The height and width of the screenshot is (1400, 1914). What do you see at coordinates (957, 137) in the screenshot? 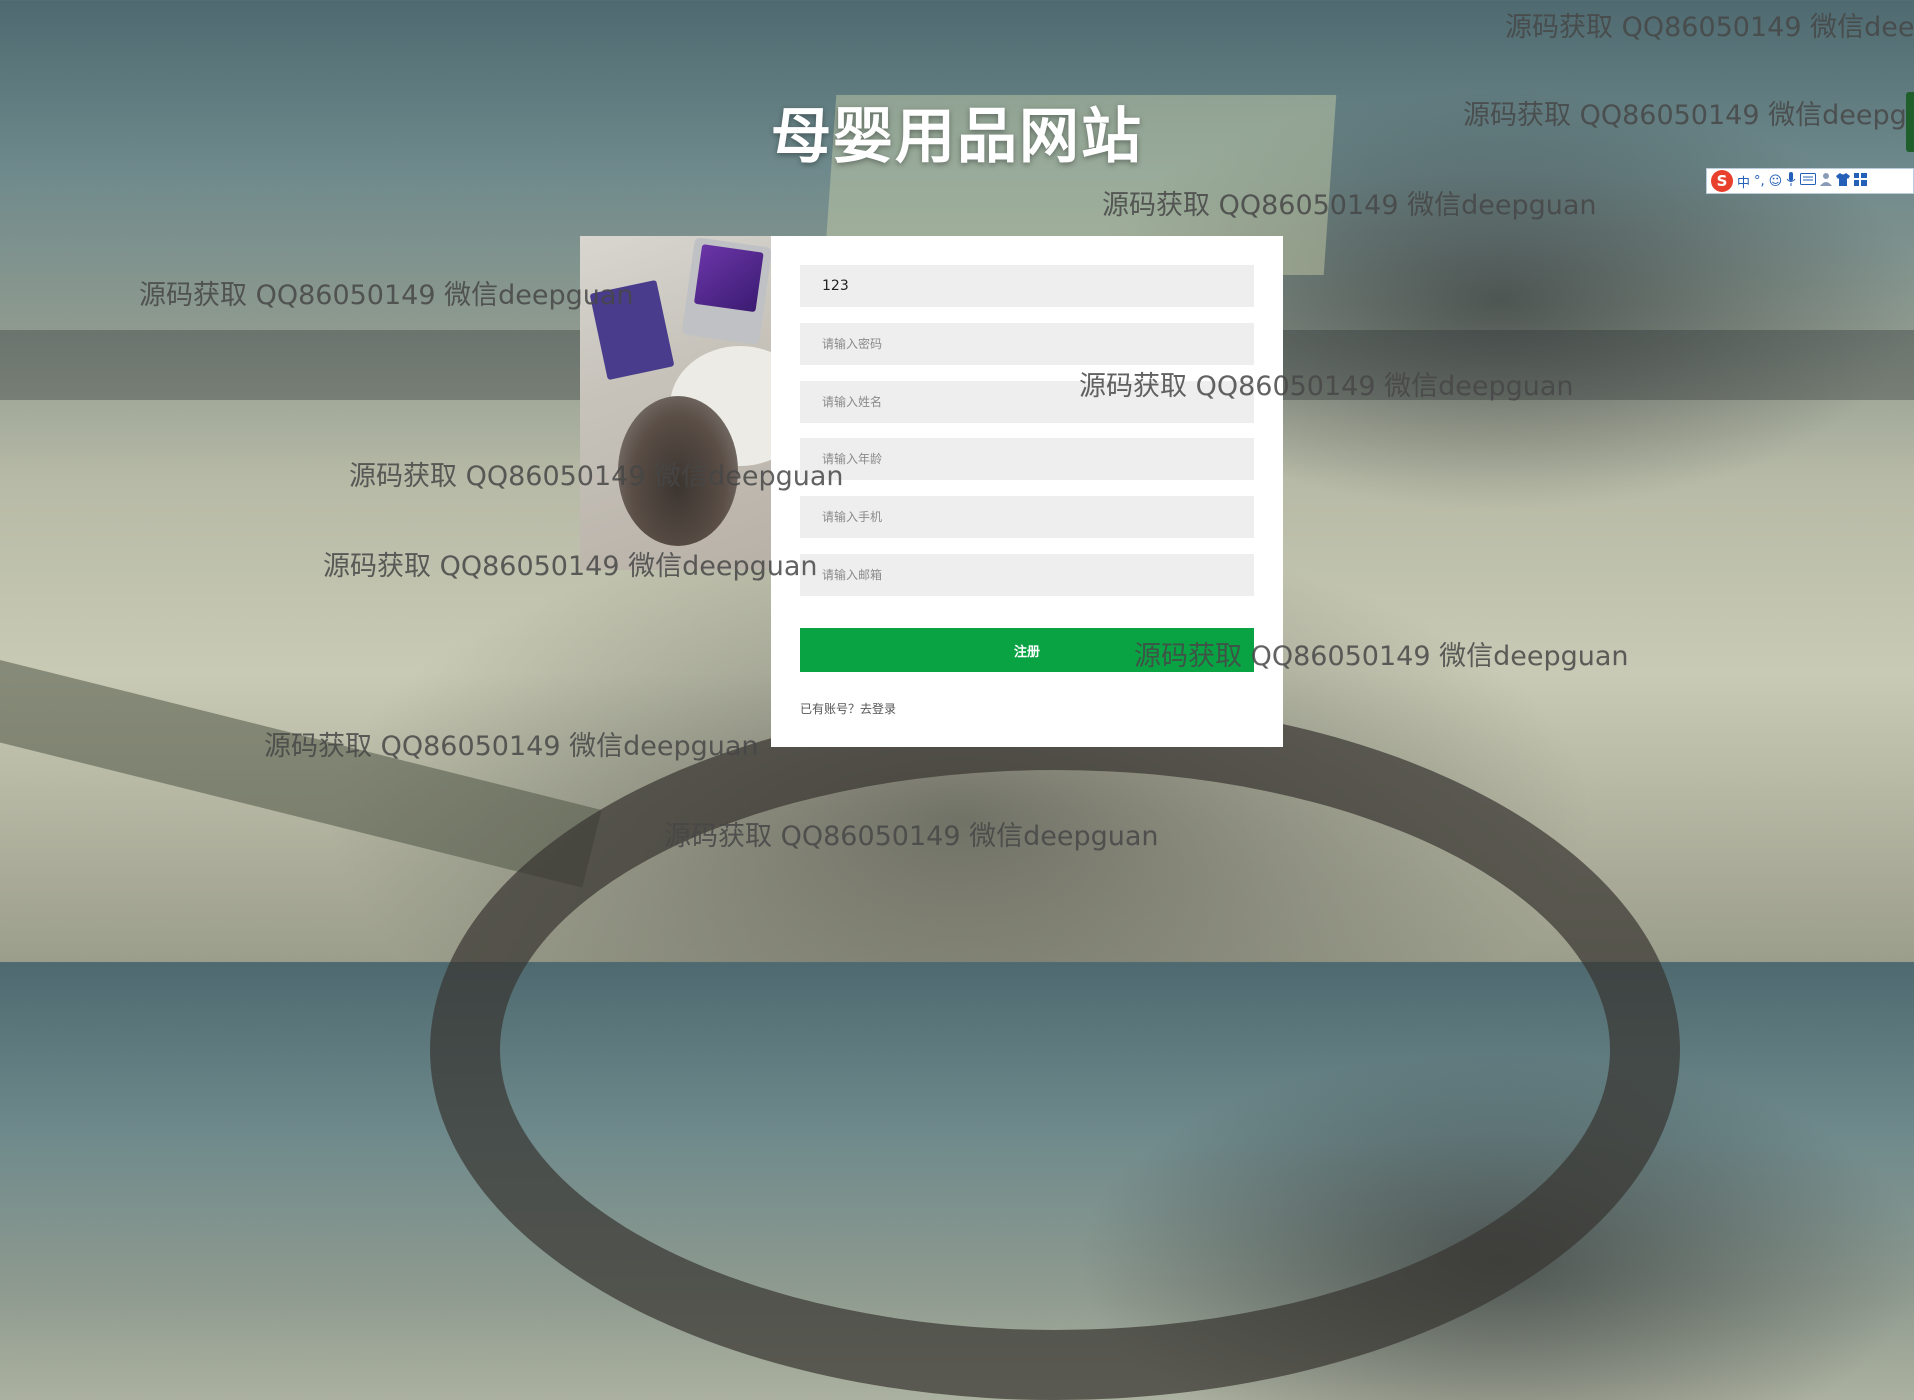
I see `page-title: 母婴用品网站` at bounding box center [957, 137].